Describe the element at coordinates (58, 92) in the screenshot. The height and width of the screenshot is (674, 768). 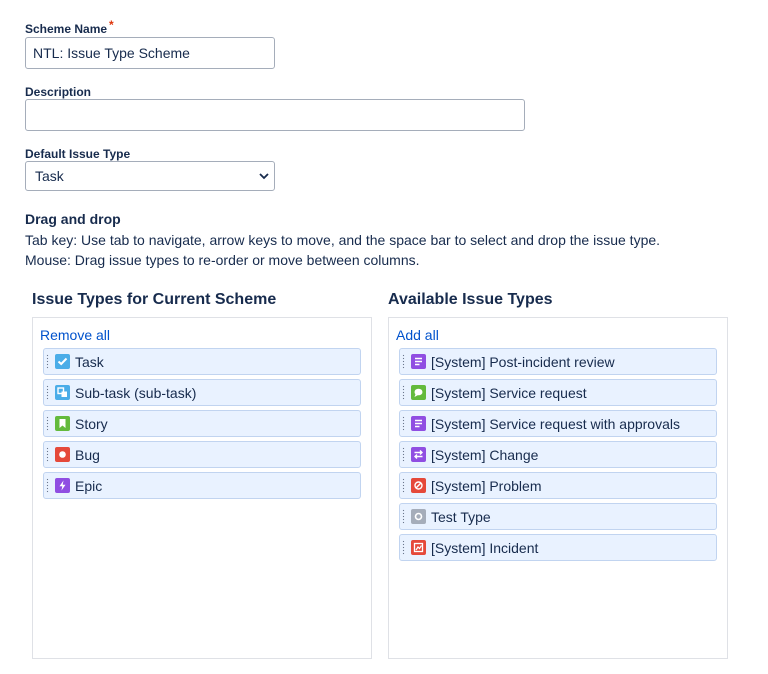
I see `description-label: Description` at that location.